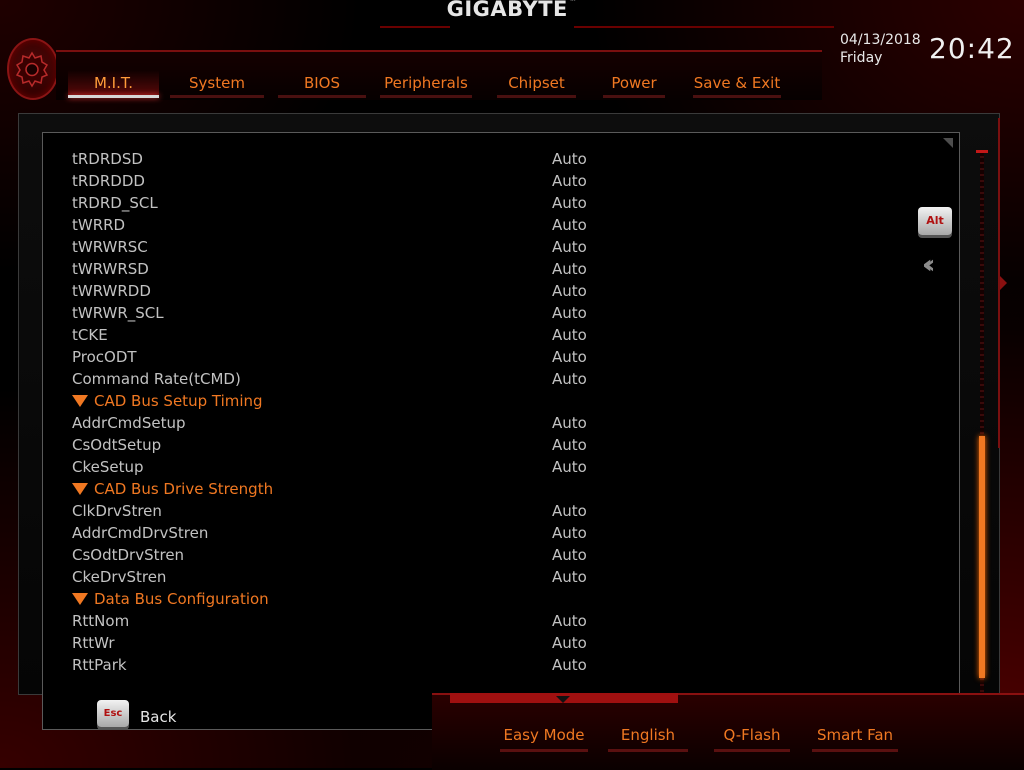  I want to click on brand-logo: GIGABYTE™, so click(512, 10).